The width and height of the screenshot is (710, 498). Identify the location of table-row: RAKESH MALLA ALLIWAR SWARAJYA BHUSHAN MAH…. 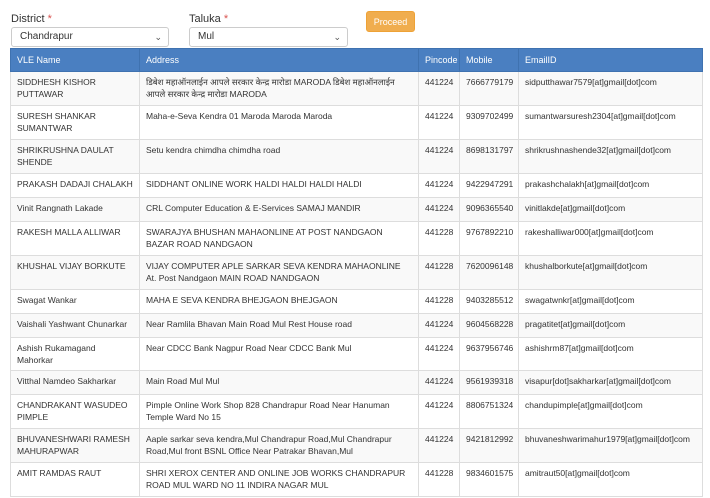
(356, 238).